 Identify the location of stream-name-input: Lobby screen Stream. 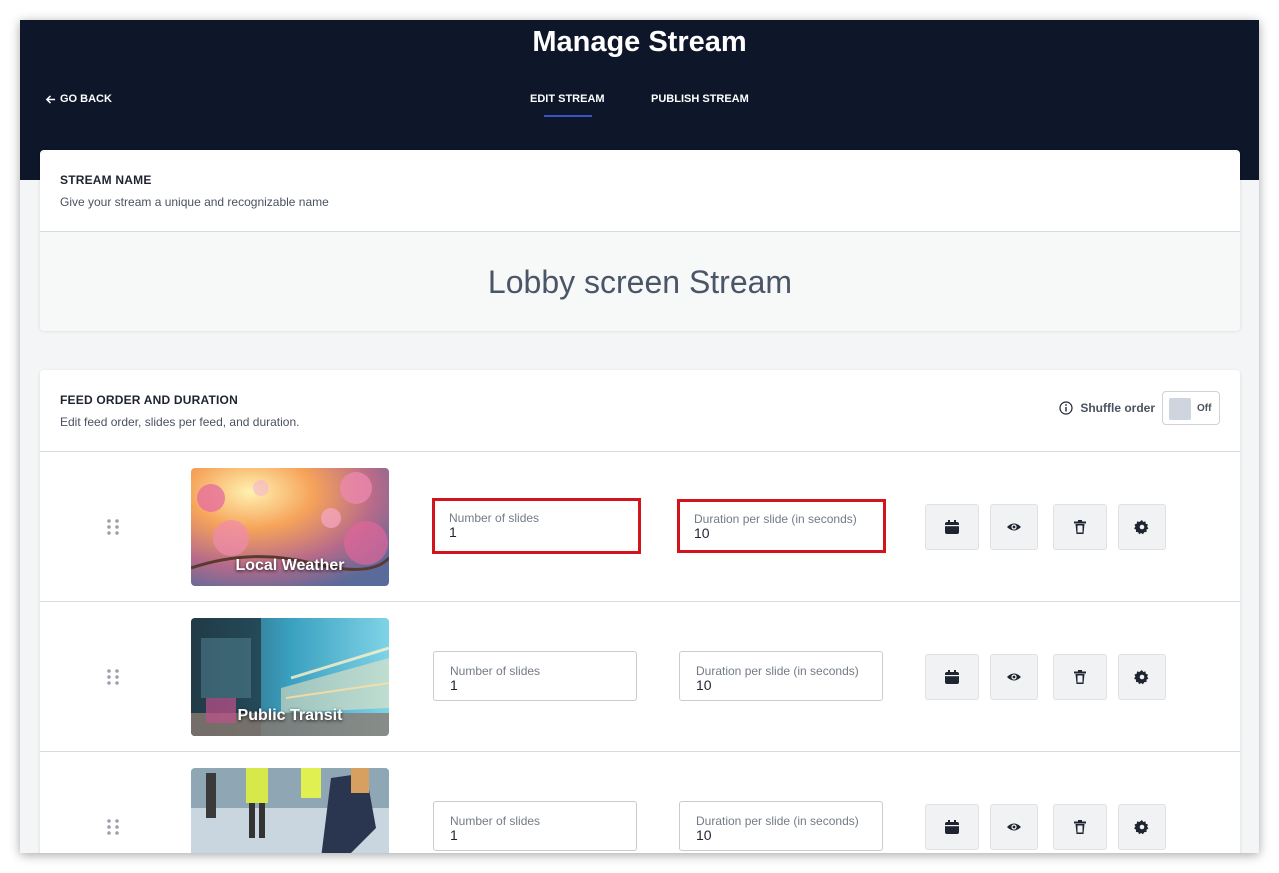
(640, 281).